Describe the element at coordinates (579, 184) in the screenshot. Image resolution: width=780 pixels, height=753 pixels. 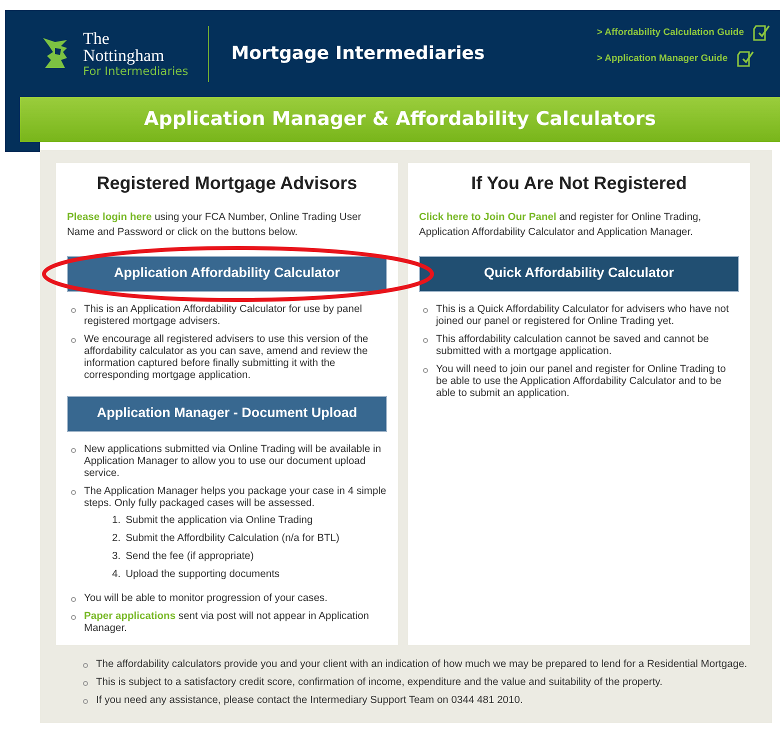
I see `column-heading: If You Are Not Registered` at that location.